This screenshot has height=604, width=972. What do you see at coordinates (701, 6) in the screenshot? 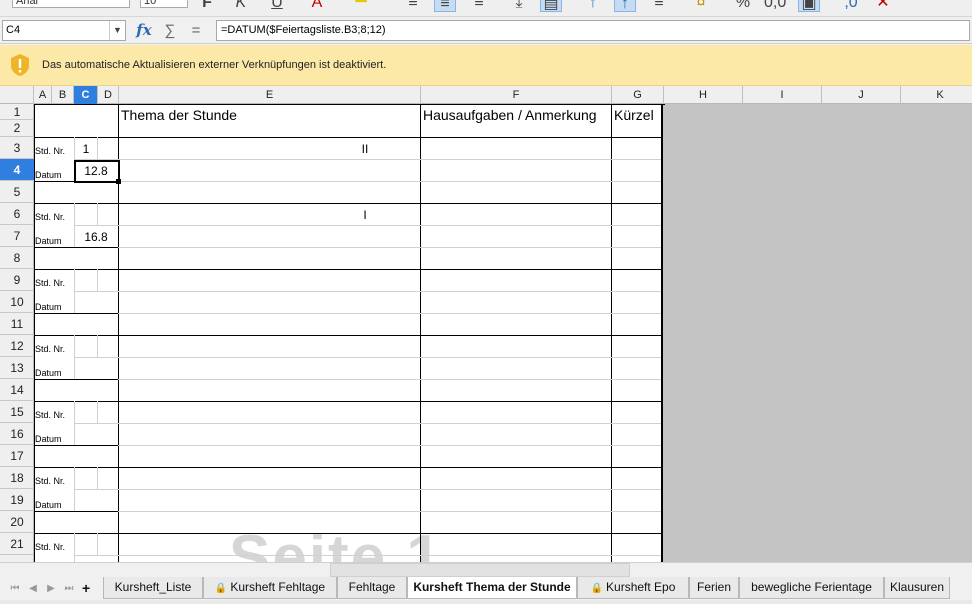
I see `currency-format-icon: ¤` at bounding box center [701, 6].